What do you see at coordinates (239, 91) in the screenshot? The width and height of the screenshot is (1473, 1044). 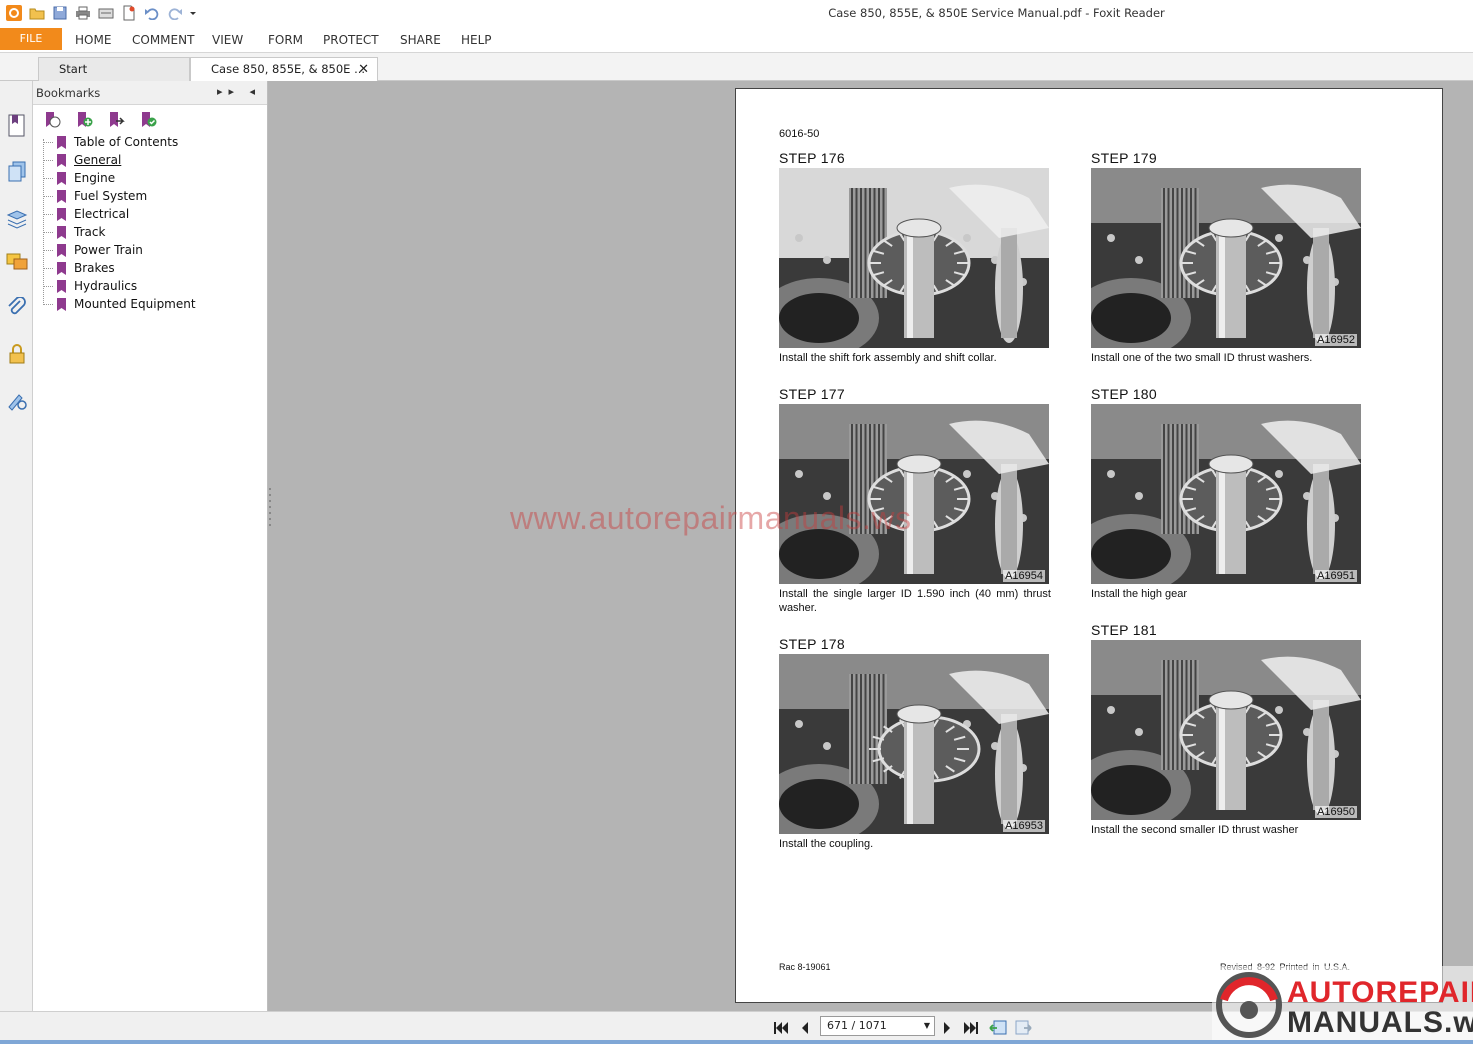 I see `panel-collapse-controls: ▸▸ ◂` at bounding box center [239, 91].